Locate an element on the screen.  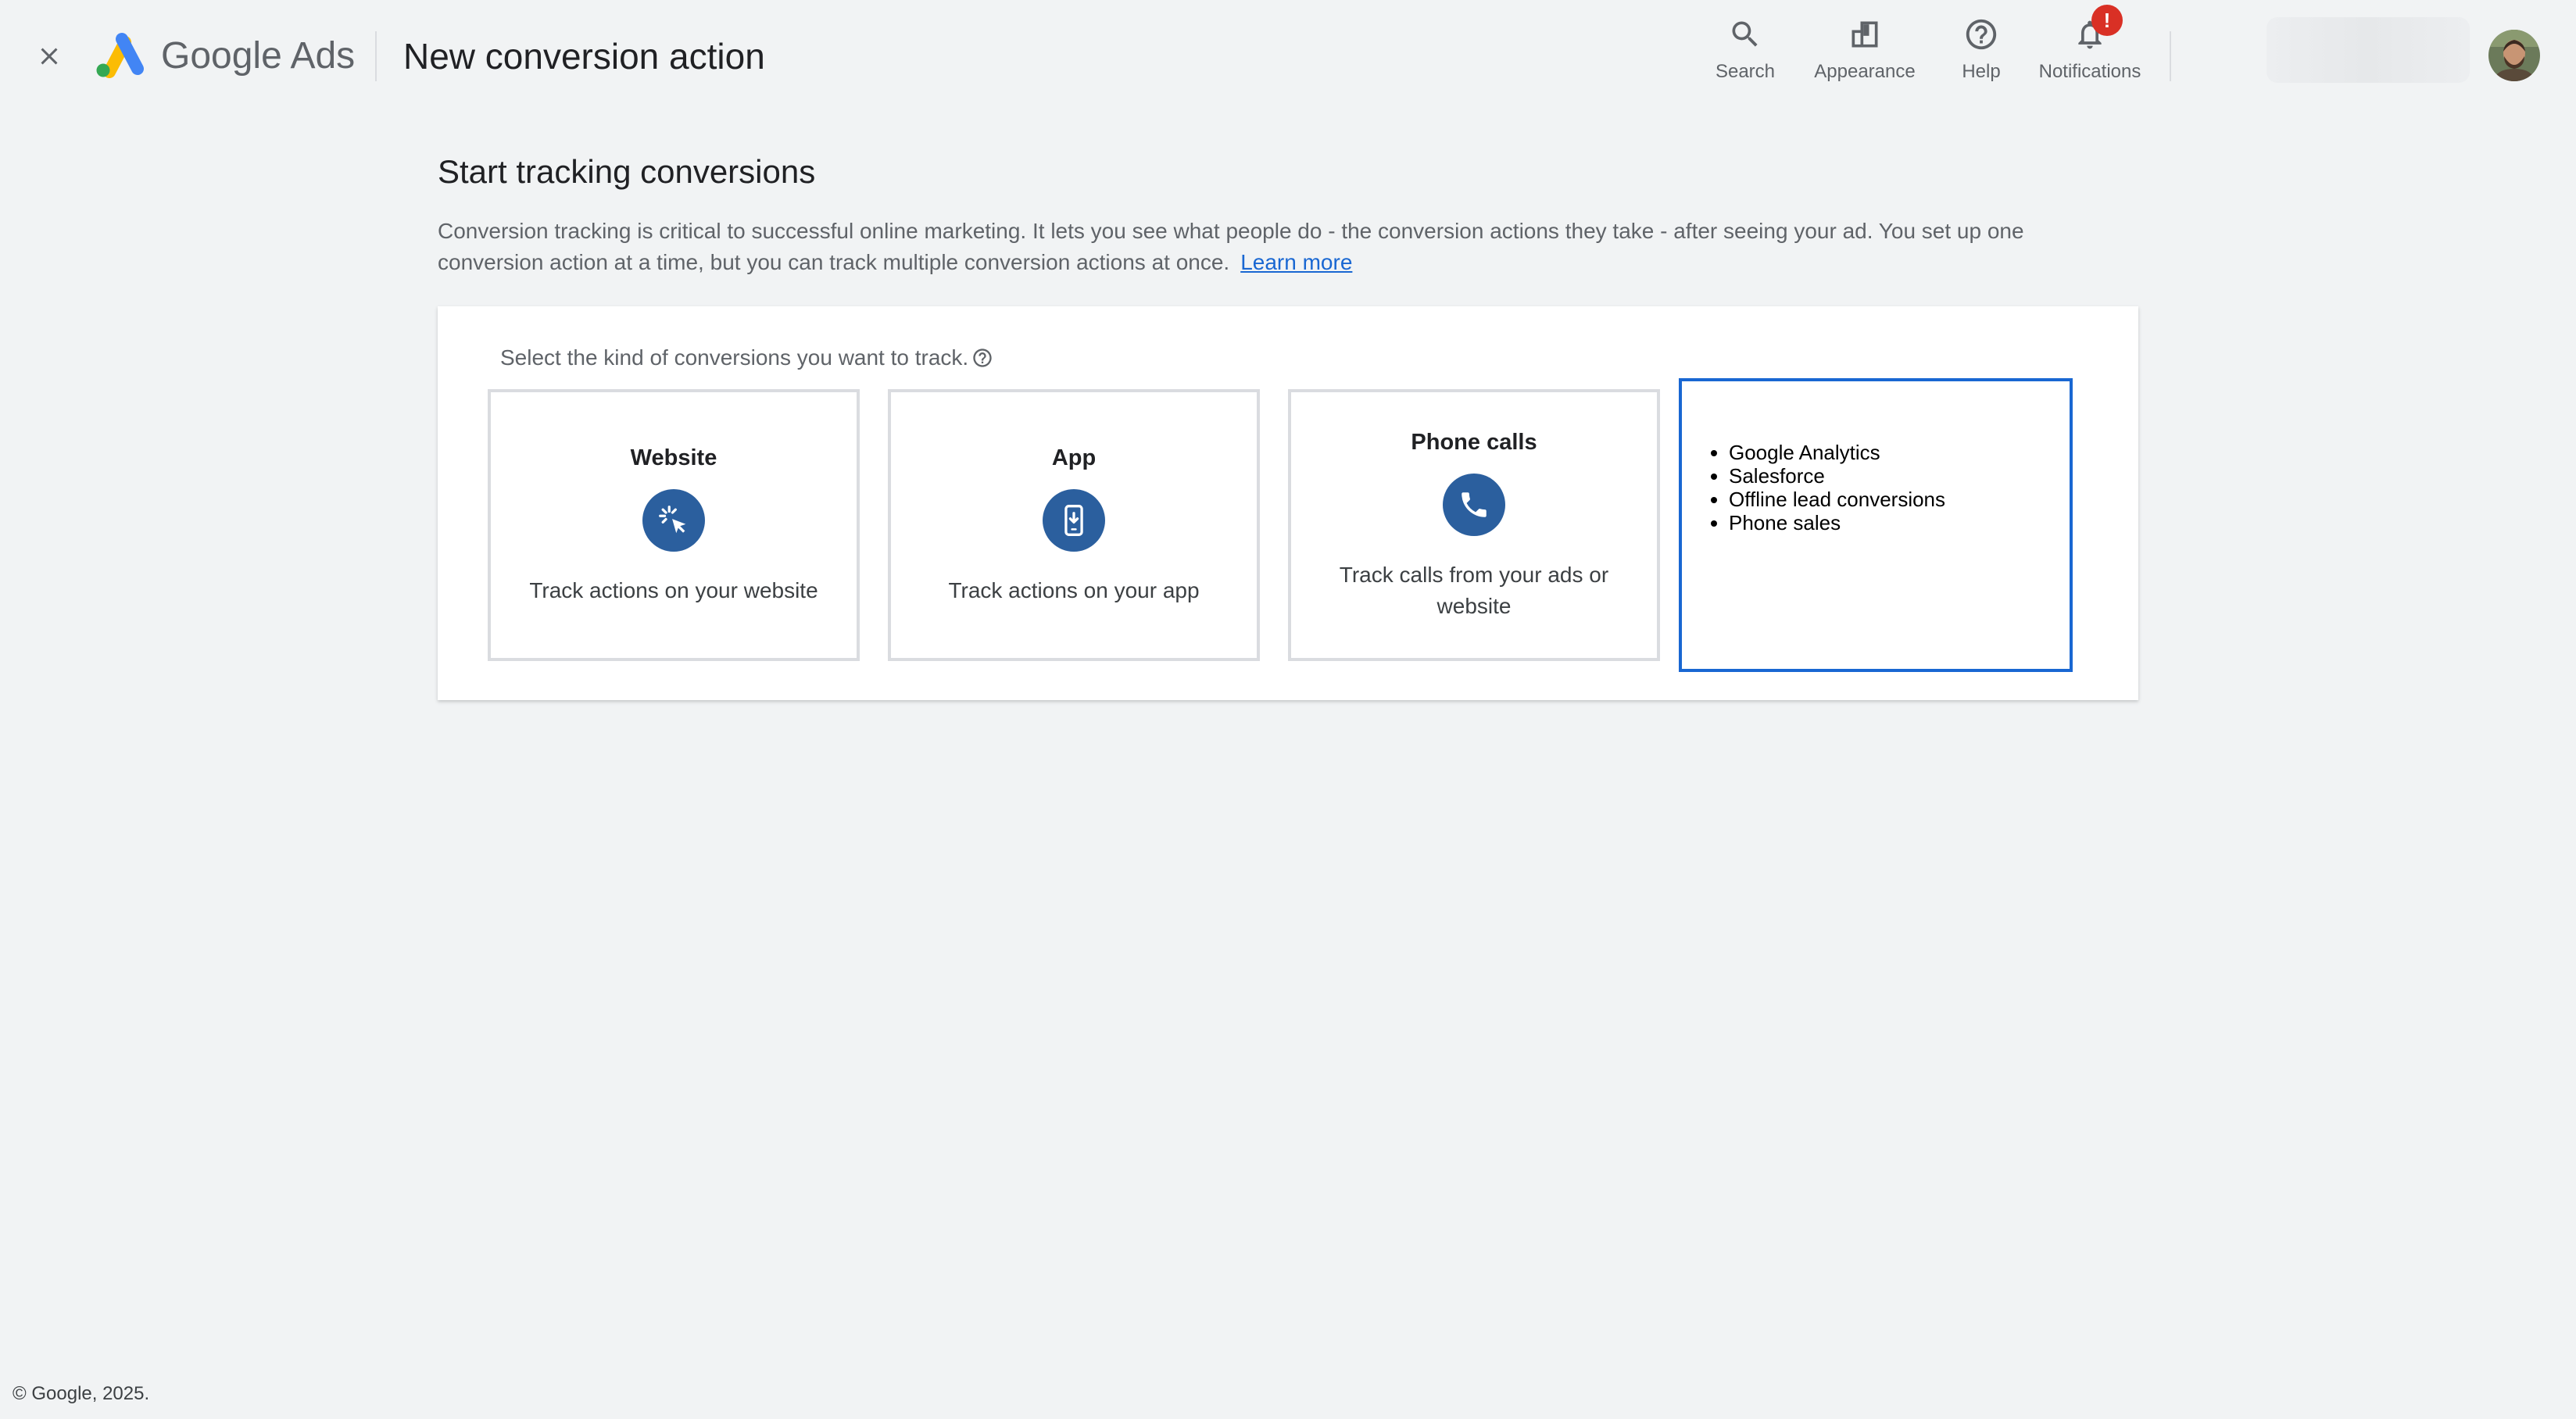
help-icon is located at coordinates (1981, 34).